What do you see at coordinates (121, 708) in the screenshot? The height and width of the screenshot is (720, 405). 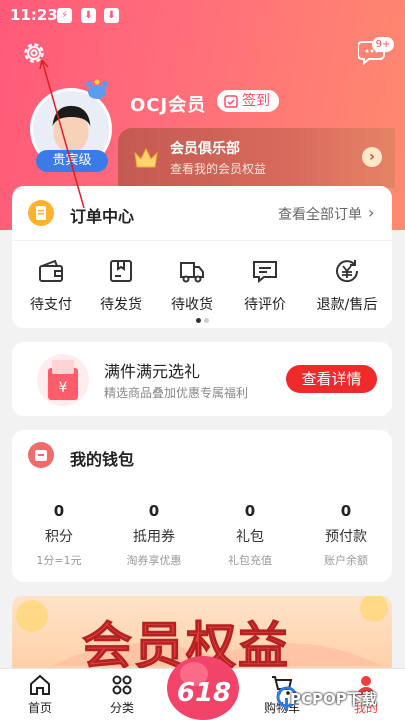 I see `tab-label: 分类` at bounding box center [121, 708].